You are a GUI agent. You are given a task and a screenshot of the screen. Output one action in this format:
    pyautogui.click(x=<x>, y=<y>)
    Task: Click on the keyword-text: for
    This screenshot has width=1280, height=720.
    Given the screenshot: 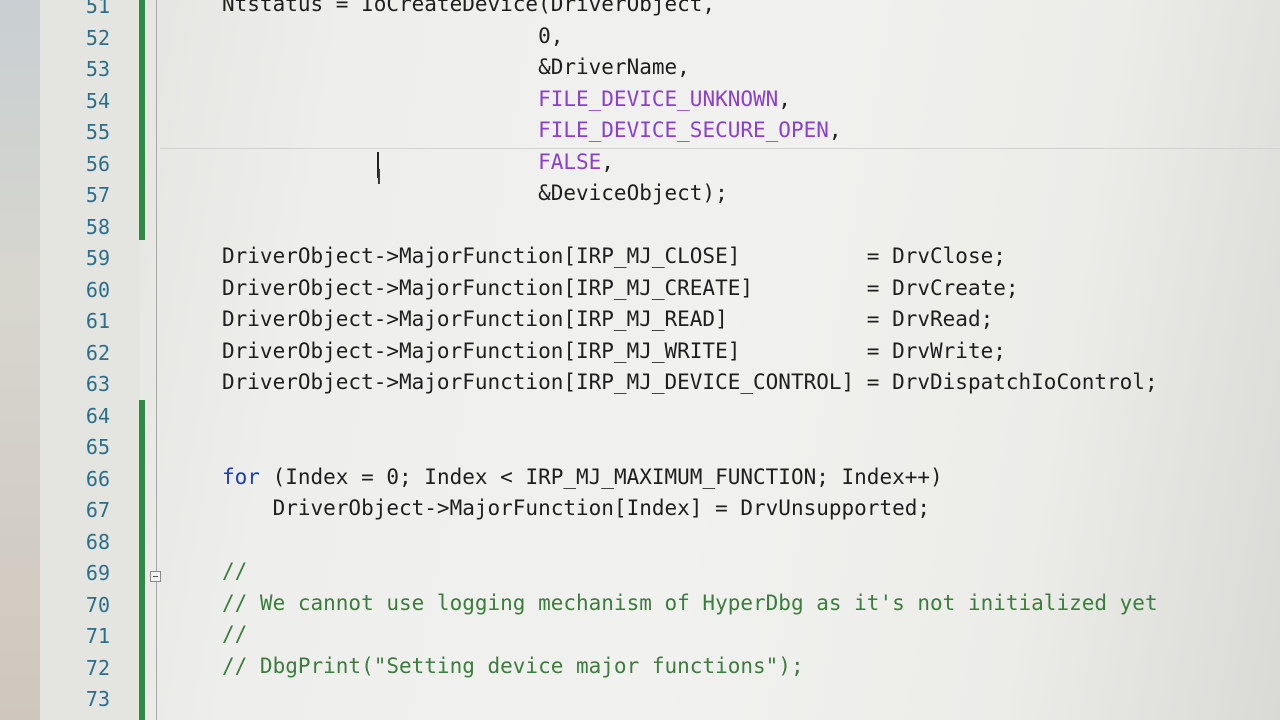 What is the action you would take?
    pyautogui.click(x=241, y=476)
    